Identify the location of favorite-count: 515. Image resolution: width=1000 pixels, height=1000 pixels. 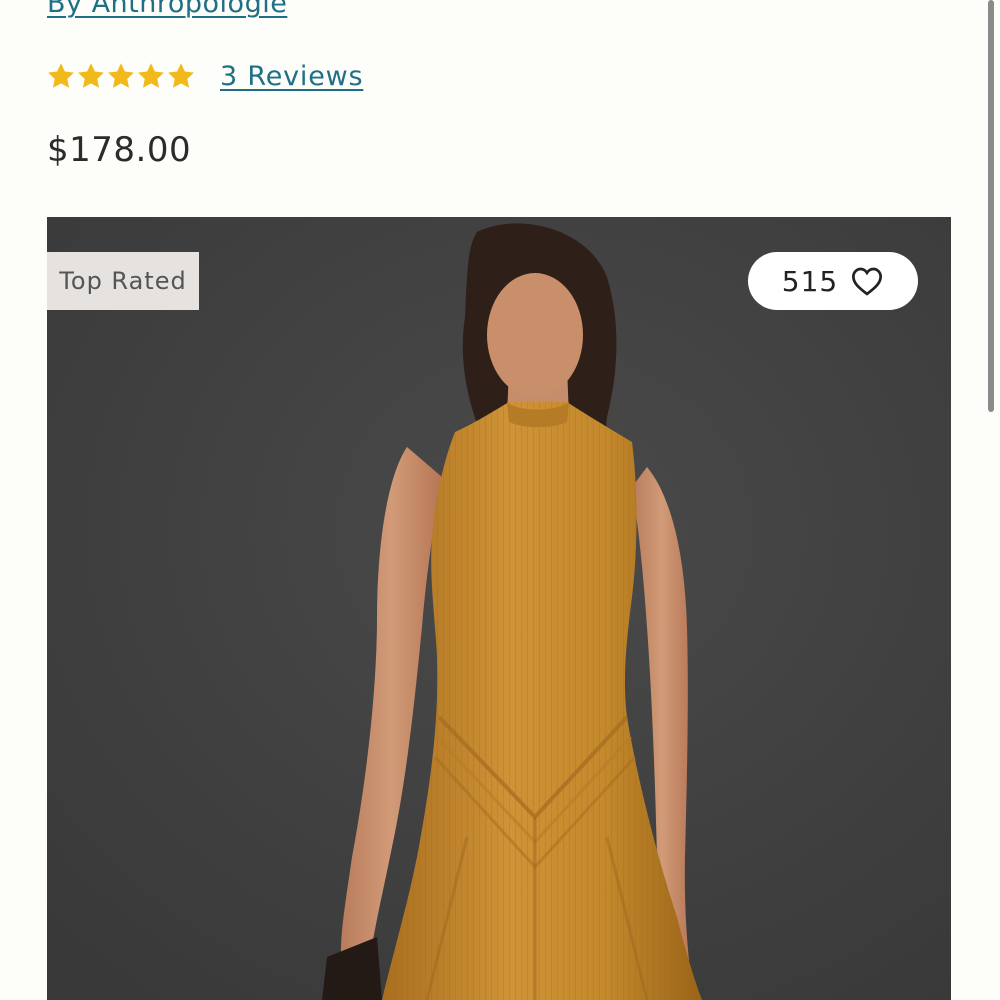
(810, 281).